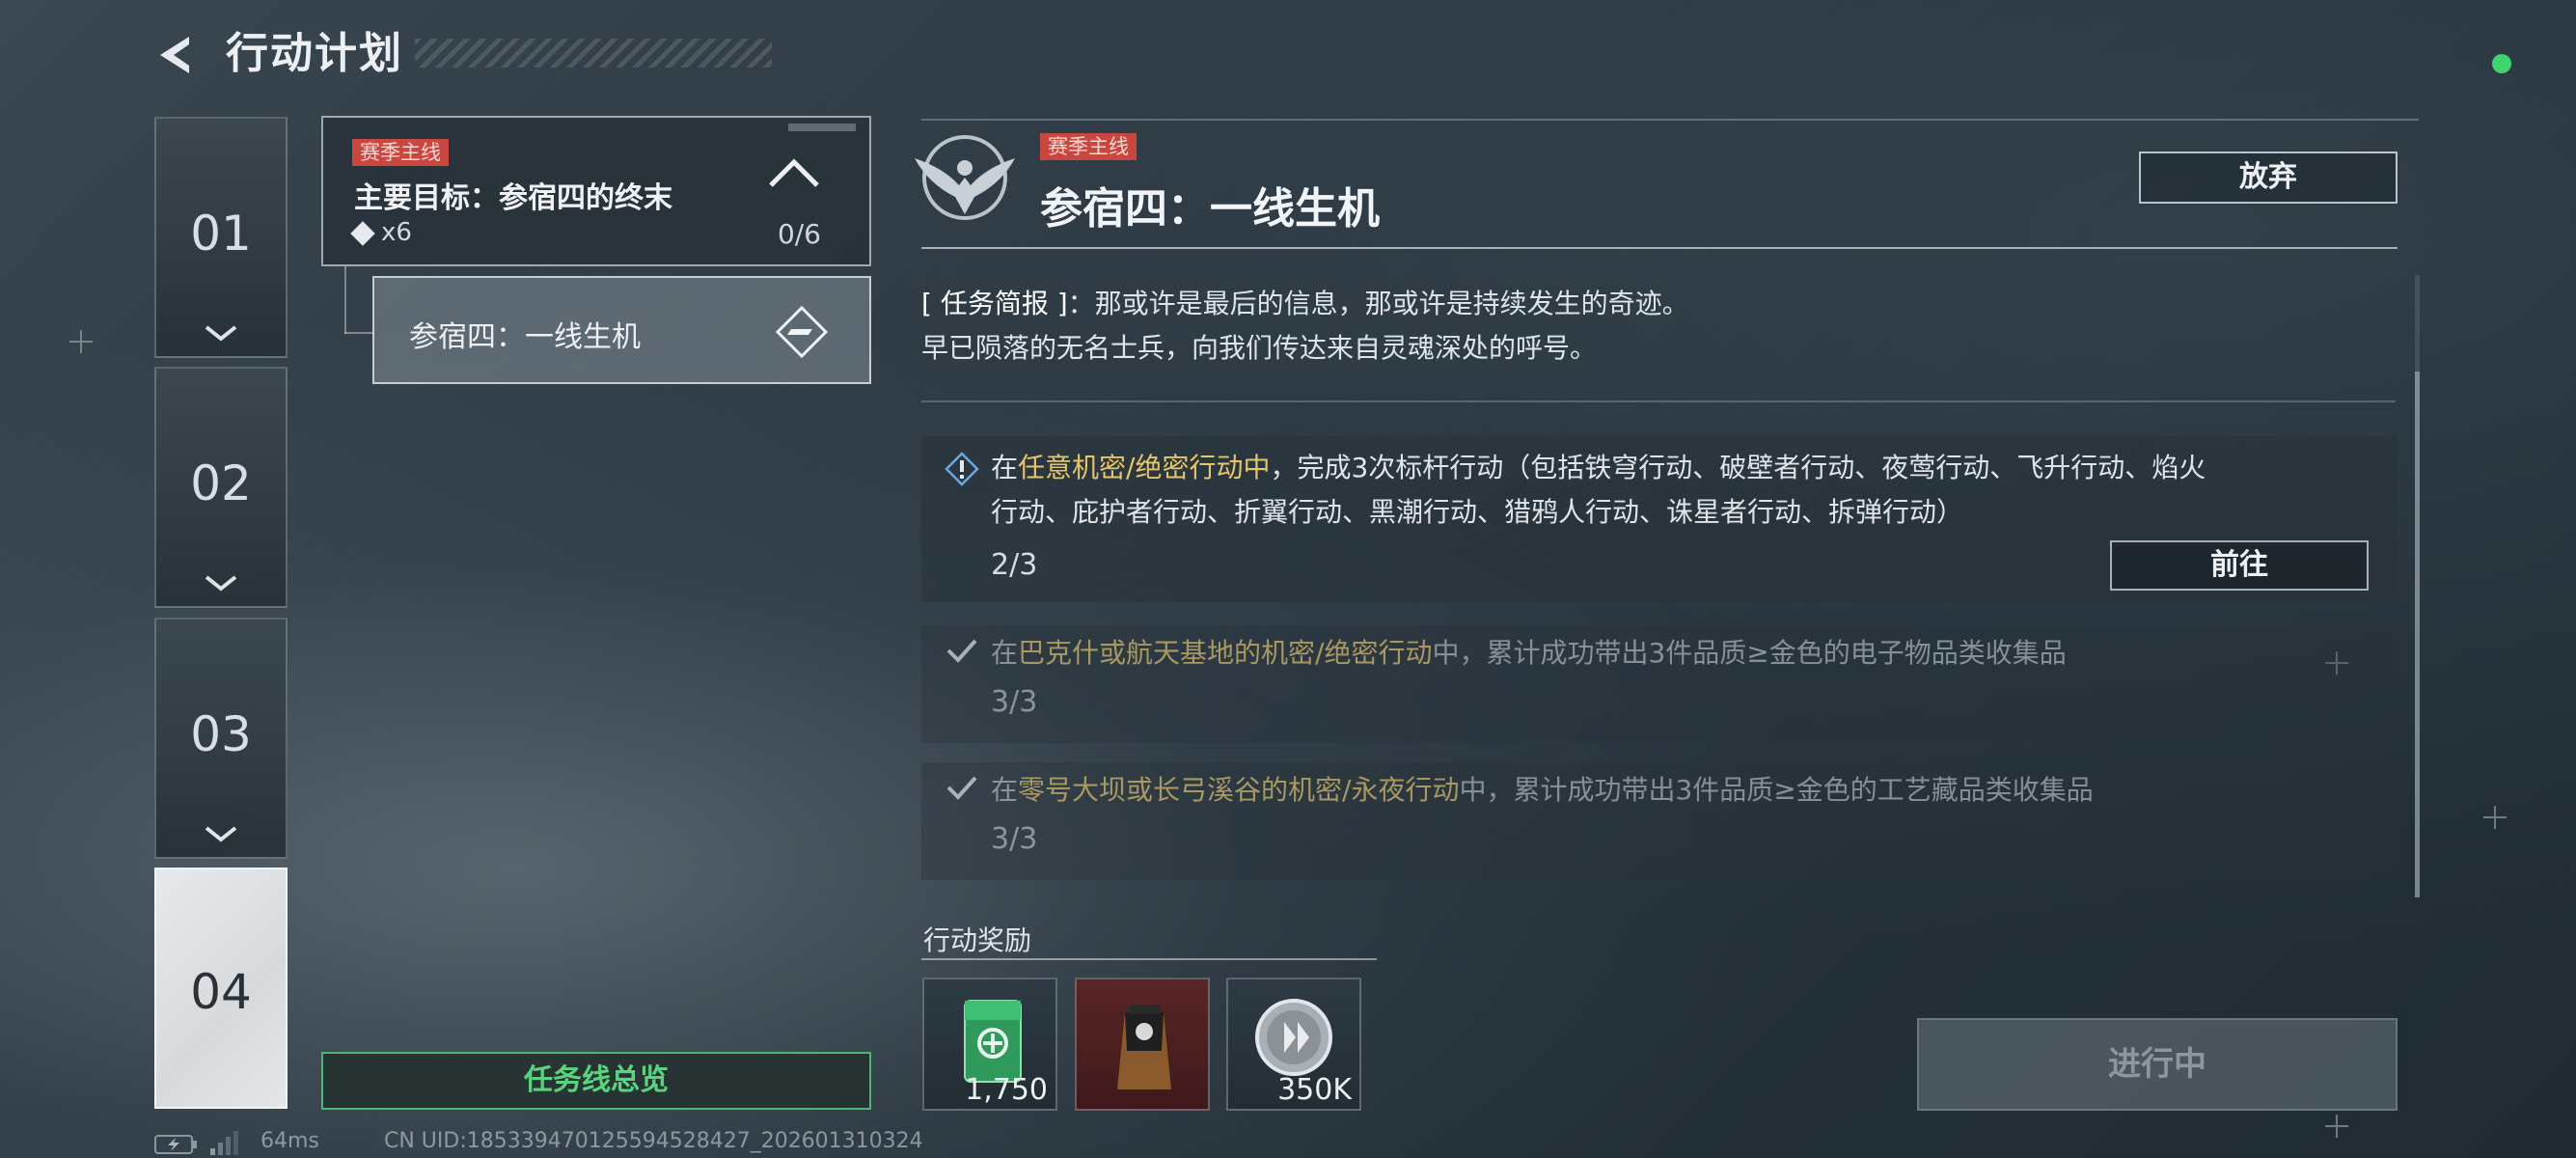 Image resolution: width=2576 pixels, height=1158 pixels. I want to click on battery-icon, so click(176, 1144).